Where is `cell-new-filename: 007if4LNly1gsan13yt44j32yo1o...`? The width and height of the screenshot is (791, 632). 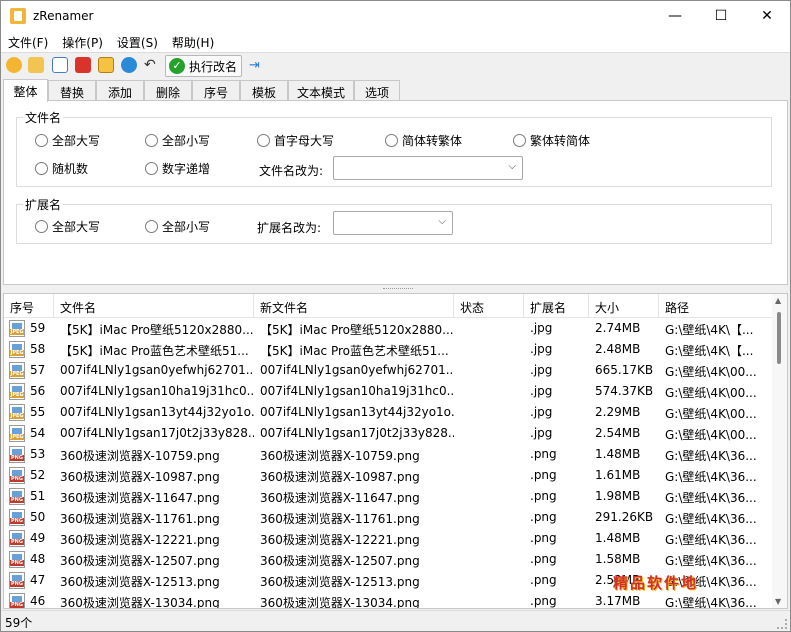 cell-new-filename: 007if4LNly1gsan13yt44j32yo1o... is located at coordinates (357, 412).